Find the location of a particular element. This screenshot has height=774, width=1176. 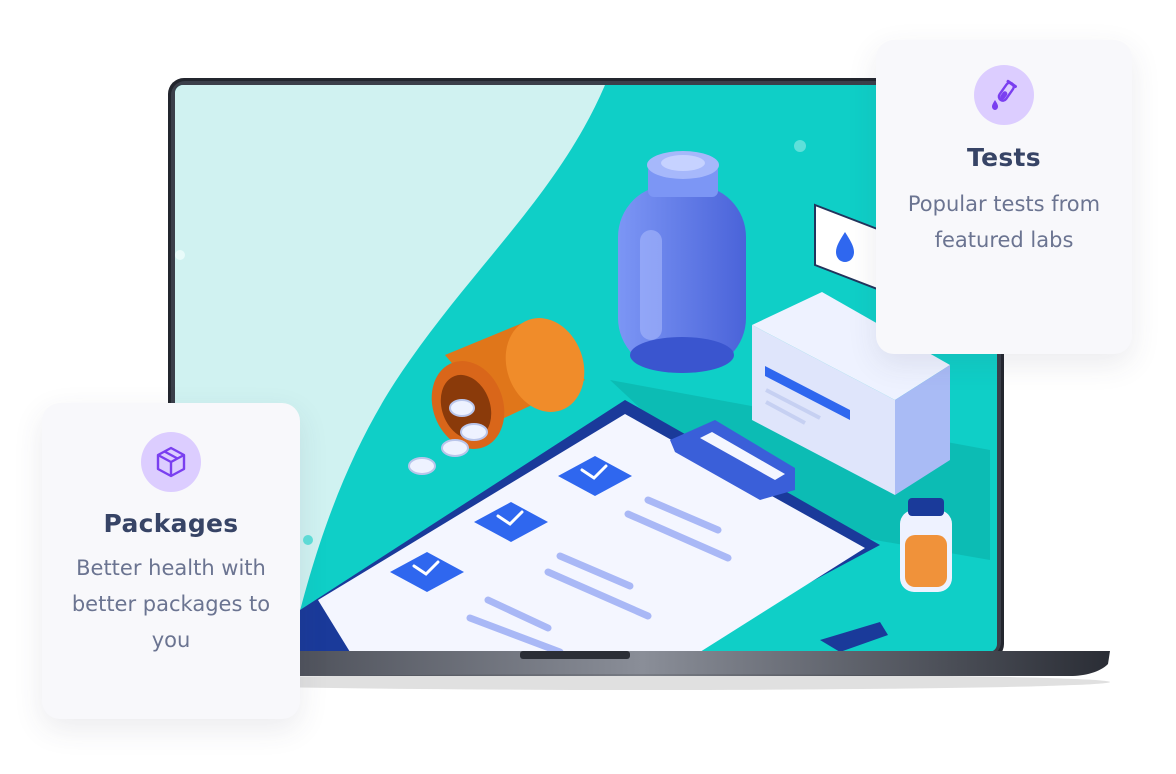

packages-title: Packages is located at coordinates (171, 523).